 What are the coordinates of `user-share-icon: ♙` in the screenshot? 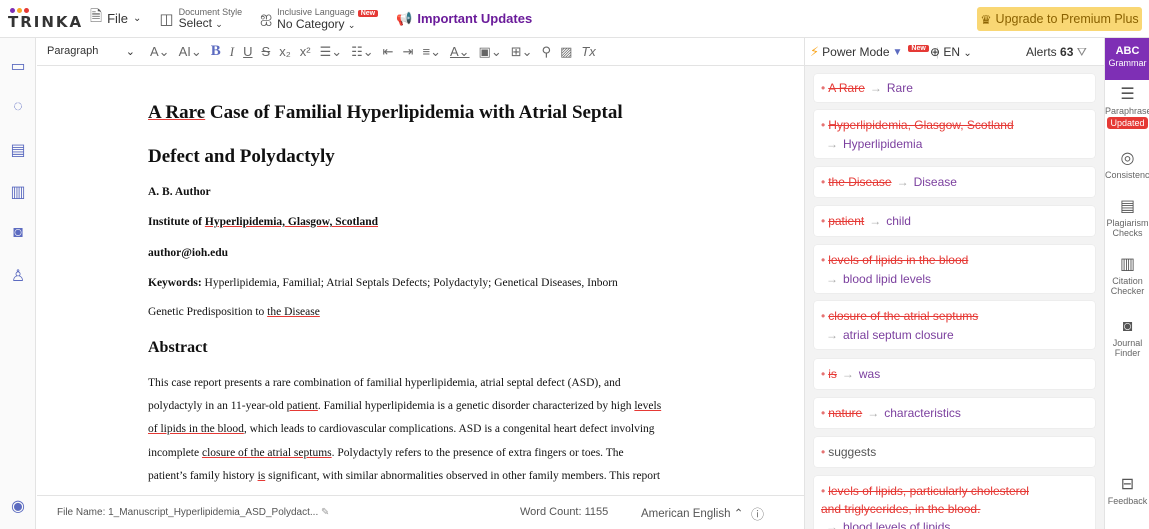 It's located at (18, 276).